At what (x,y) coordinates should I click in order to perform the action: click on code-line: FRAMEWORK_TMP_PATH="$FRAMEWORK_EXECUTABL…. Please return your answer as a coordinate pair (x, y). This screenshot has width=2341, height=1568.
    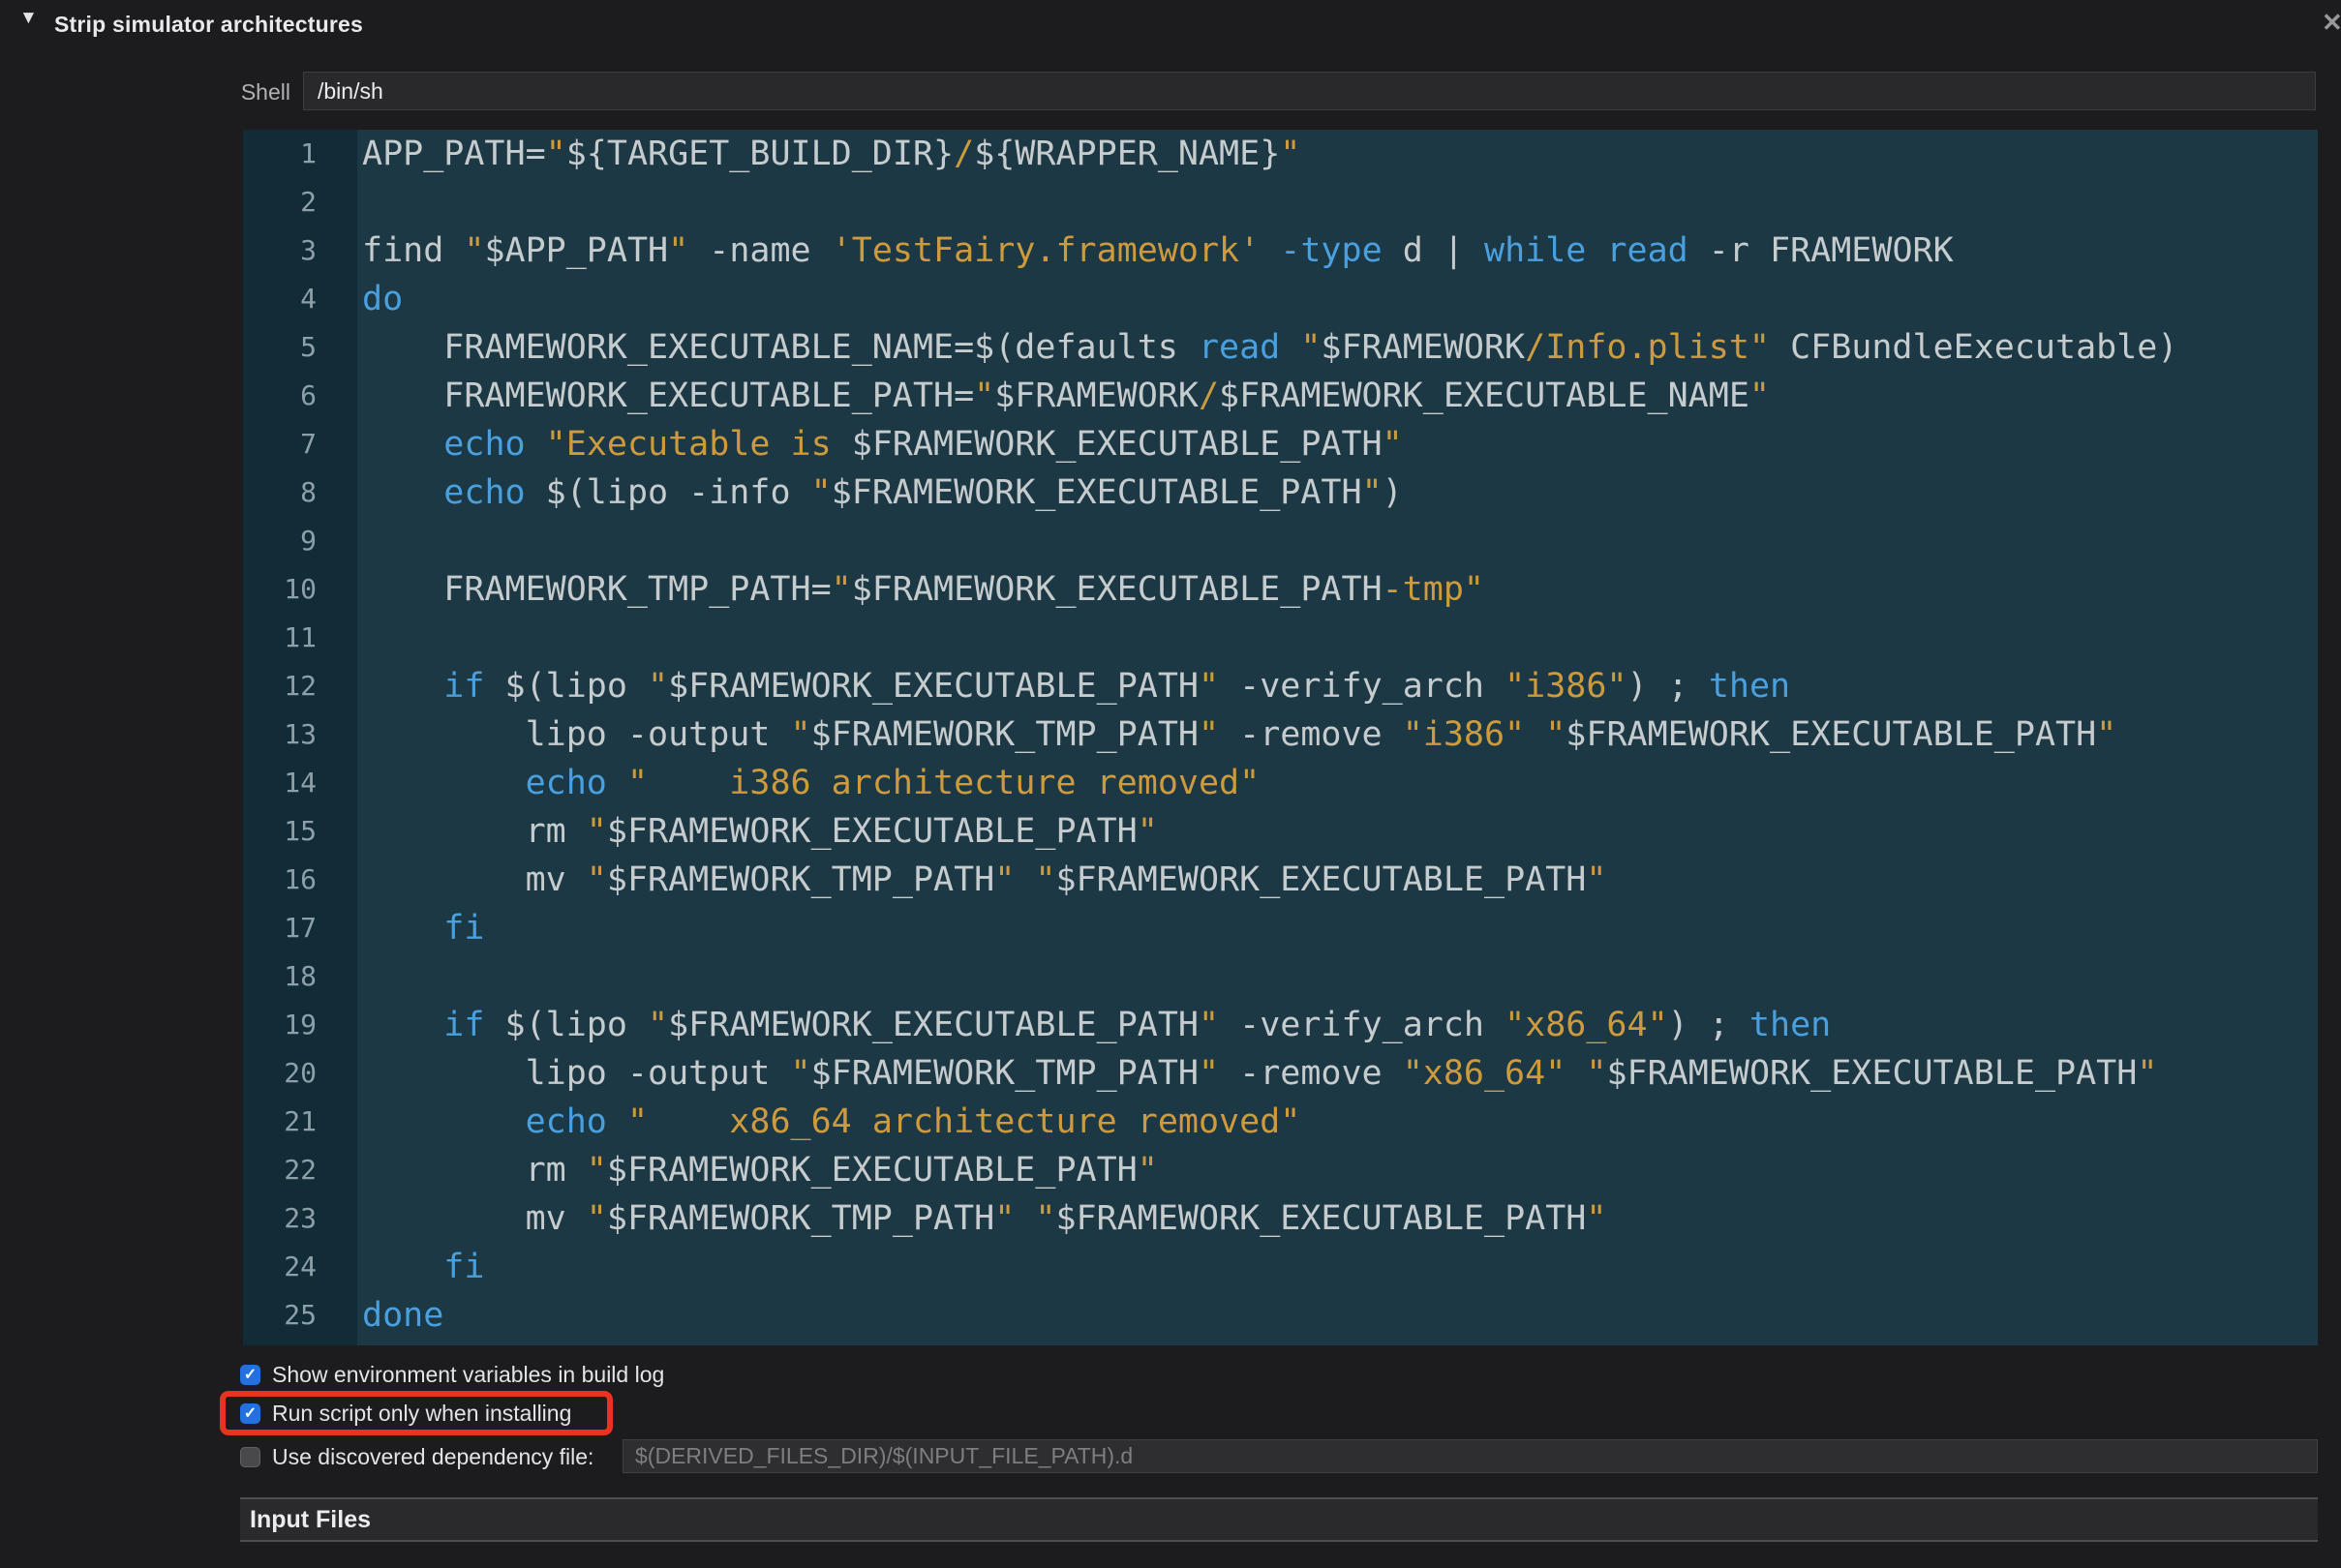
    Looking at the image, I should click on (1340, 589).